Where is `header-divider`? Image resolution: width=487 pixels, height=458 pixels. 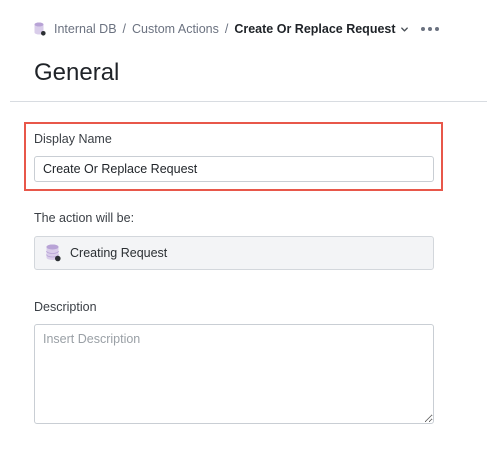 header-divider is located at coordinates (248, 101).